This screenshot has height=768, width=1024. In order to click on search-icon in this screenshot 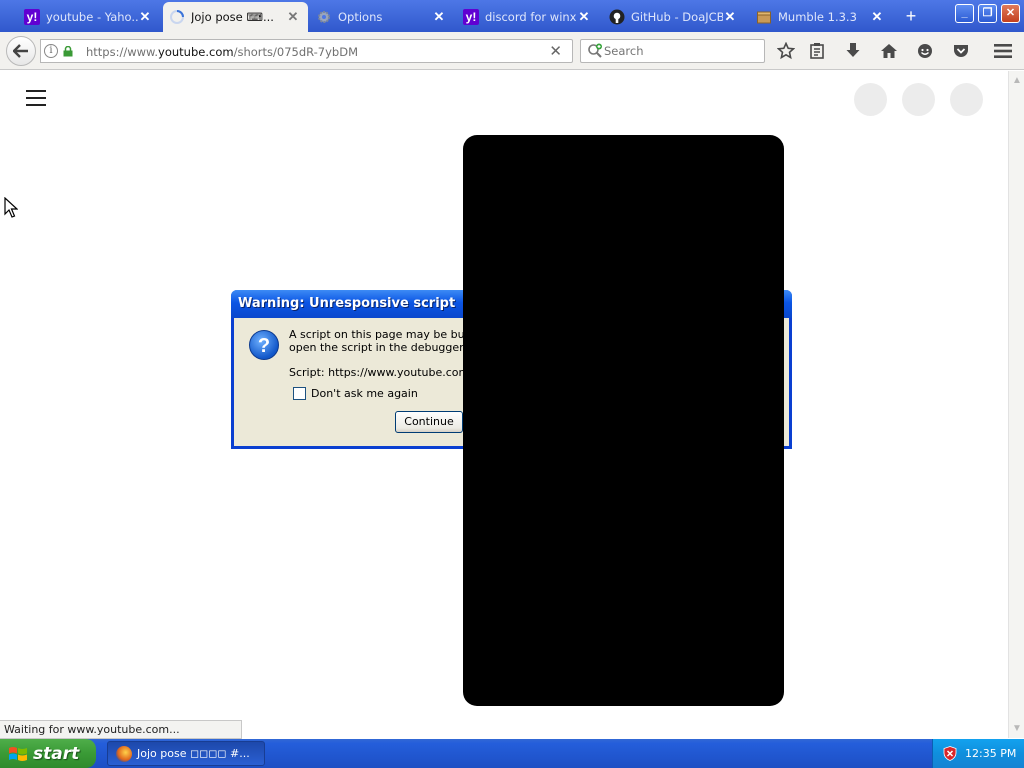, I will do `click(595, 50)`.